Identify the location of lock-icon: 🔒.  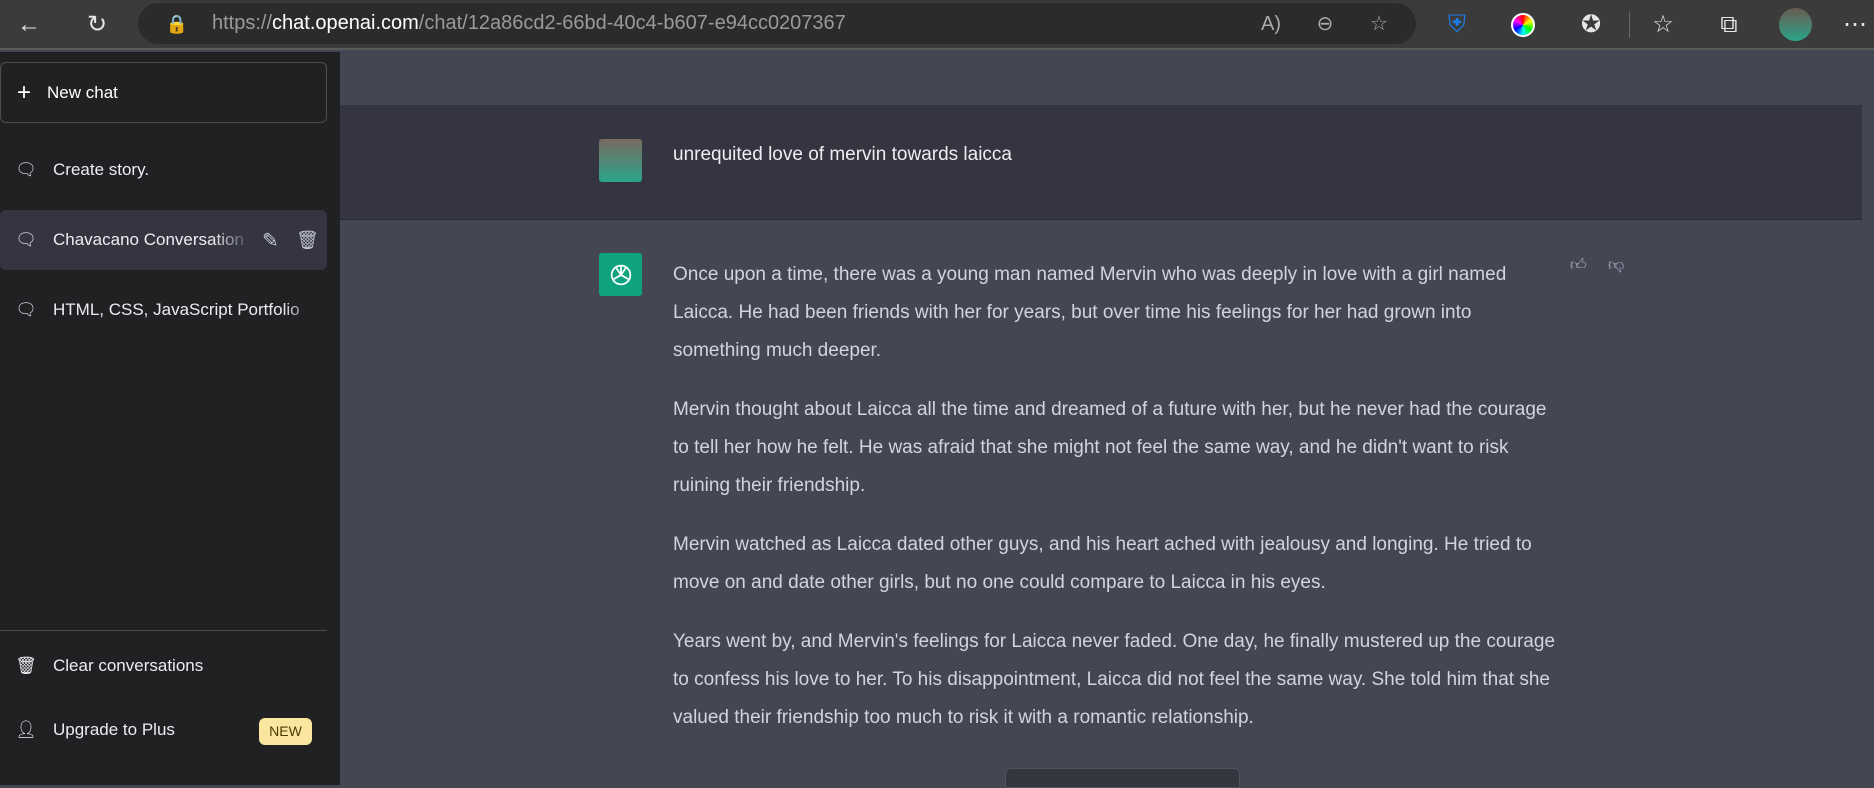
(177, 24).